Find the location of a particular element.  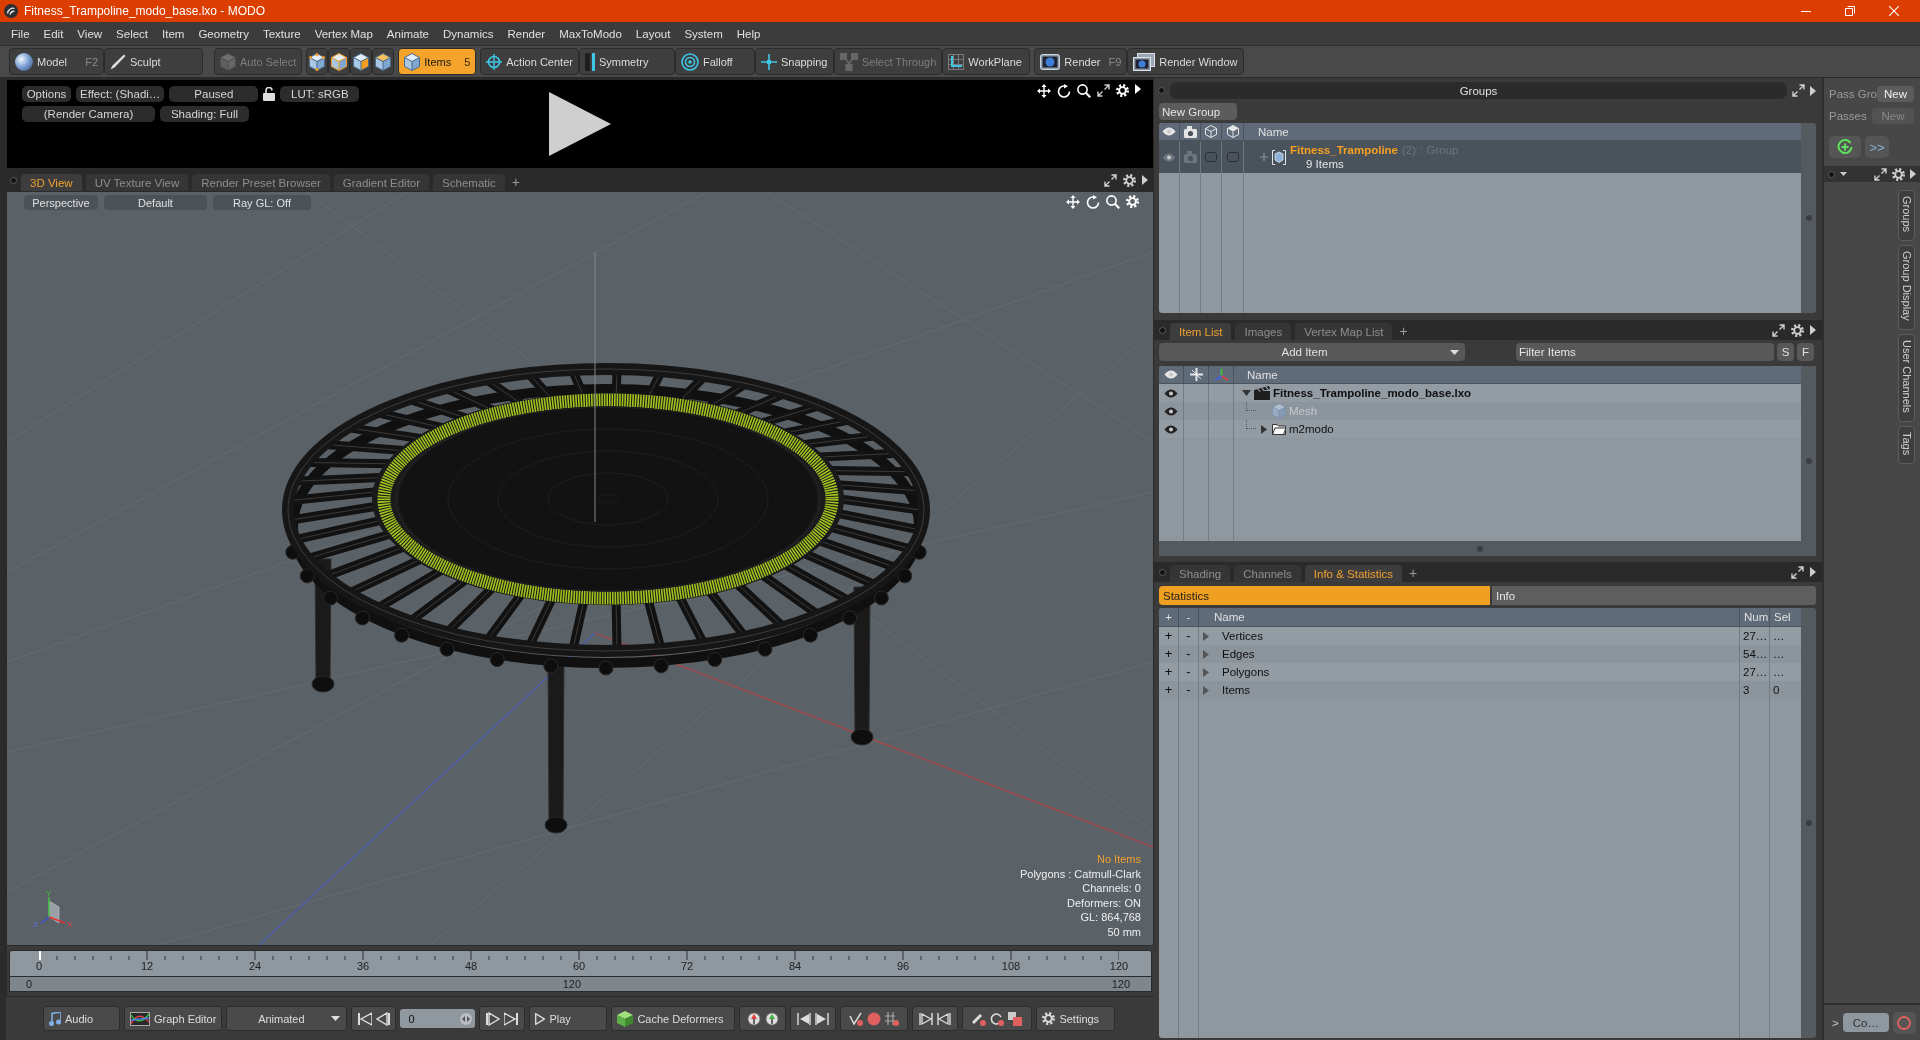

menu-item: MaxToModo is located at coordinates (590, 33).